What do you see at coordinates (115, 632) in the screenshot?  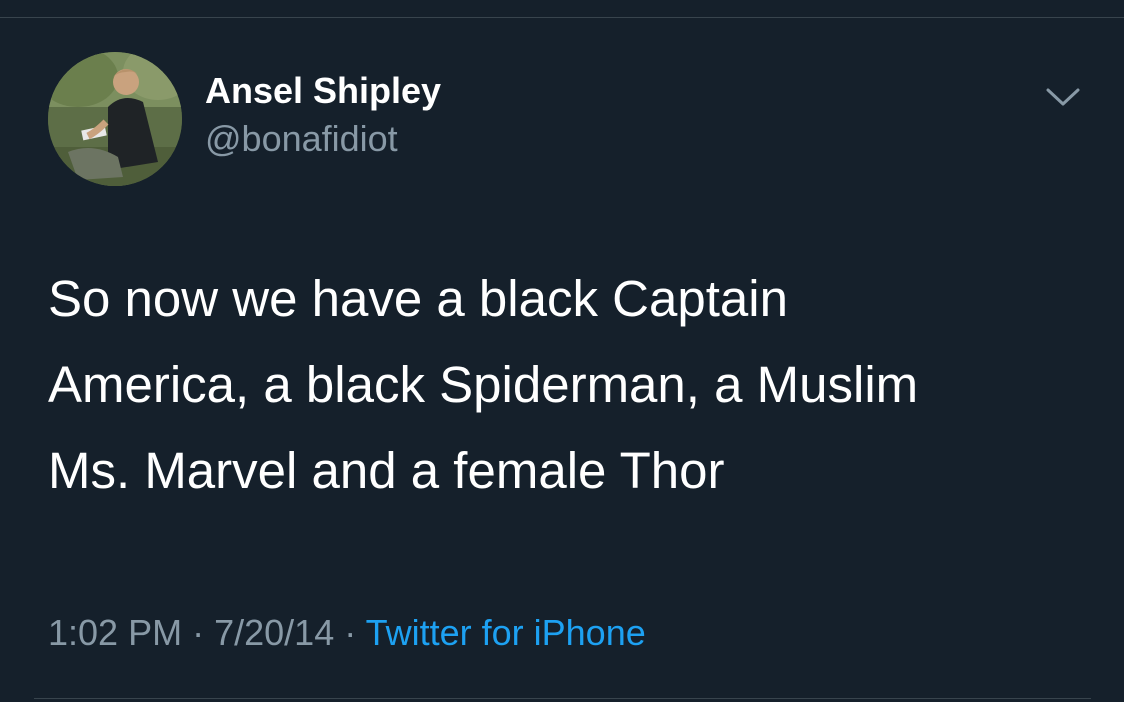 I see `tweet-time: 1:02 PM` at bounding box center [115, 632].